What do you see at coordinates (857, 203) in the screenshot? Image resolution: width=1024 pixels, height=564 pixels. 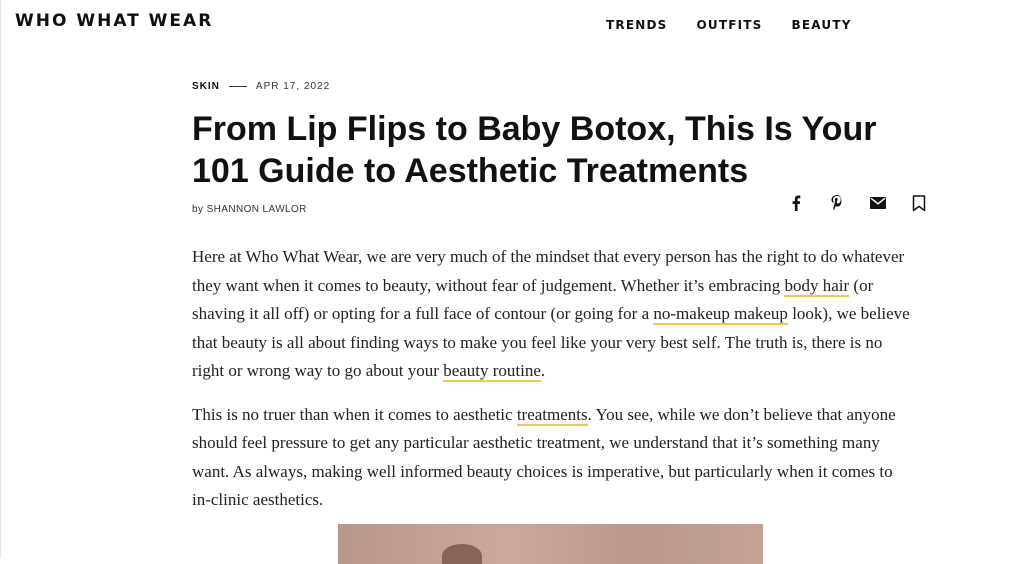 I see `share-bar` at bounding box center [857, 203].